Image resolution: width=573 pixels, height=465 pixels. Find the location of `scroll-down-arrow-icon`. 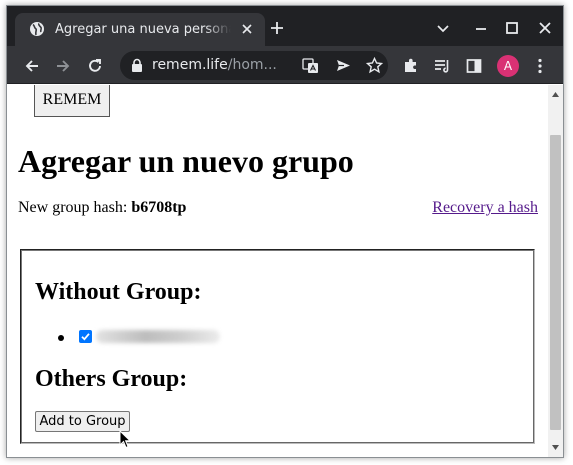

scroll-down-arrow-icon is located at coordinates (555, 447).